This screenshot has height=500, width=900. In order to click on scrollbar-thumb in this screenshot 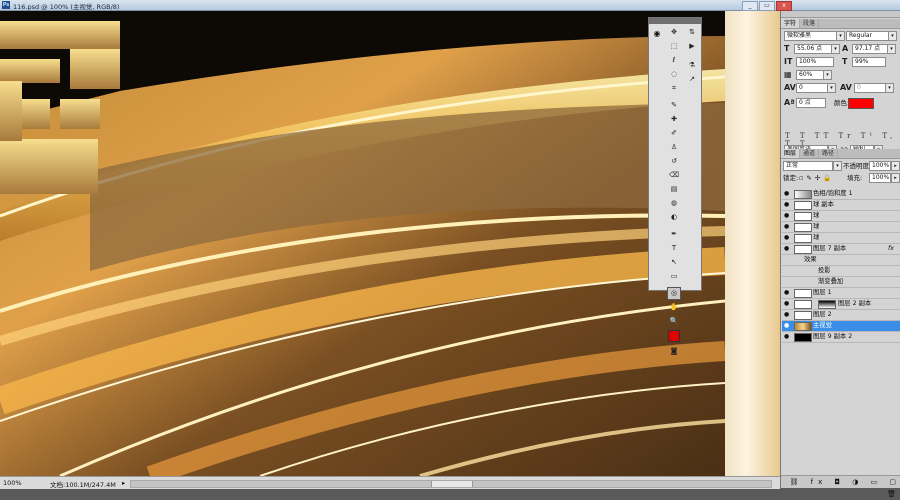, I will do `click(452, 484)`.